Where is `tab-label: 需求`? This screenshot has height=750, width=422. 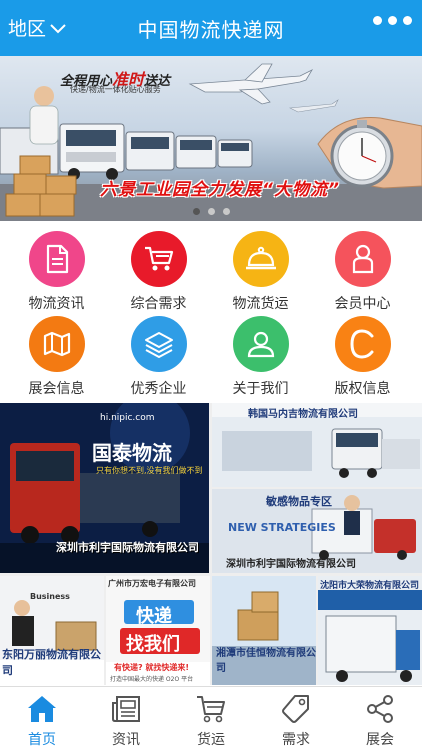
tab-label: 需求 is located at coordinates (296, 740).